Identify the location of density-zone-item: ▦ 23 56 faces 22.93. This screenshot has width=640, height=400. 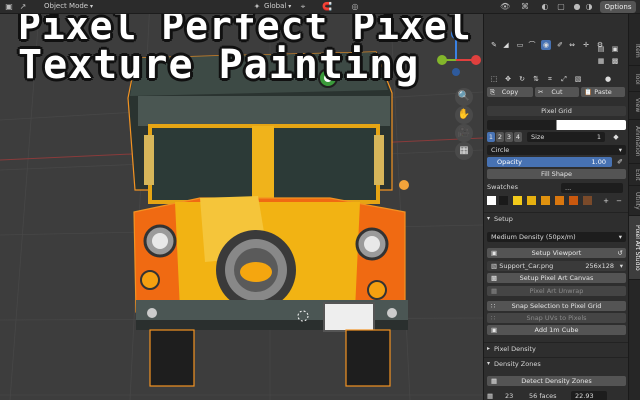
(556, 395).